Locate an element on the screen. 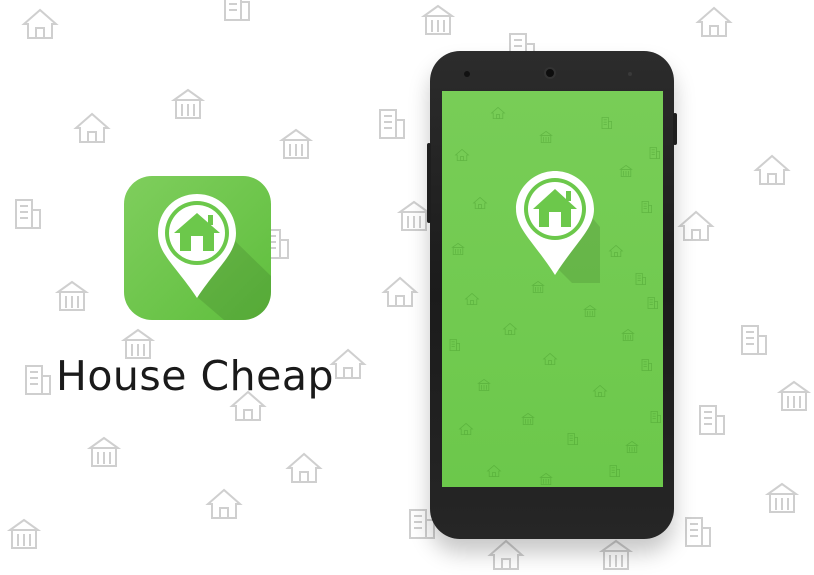 The width and height of the screenshot is (814, 575). app-icon is located at coordinates (197, 248).